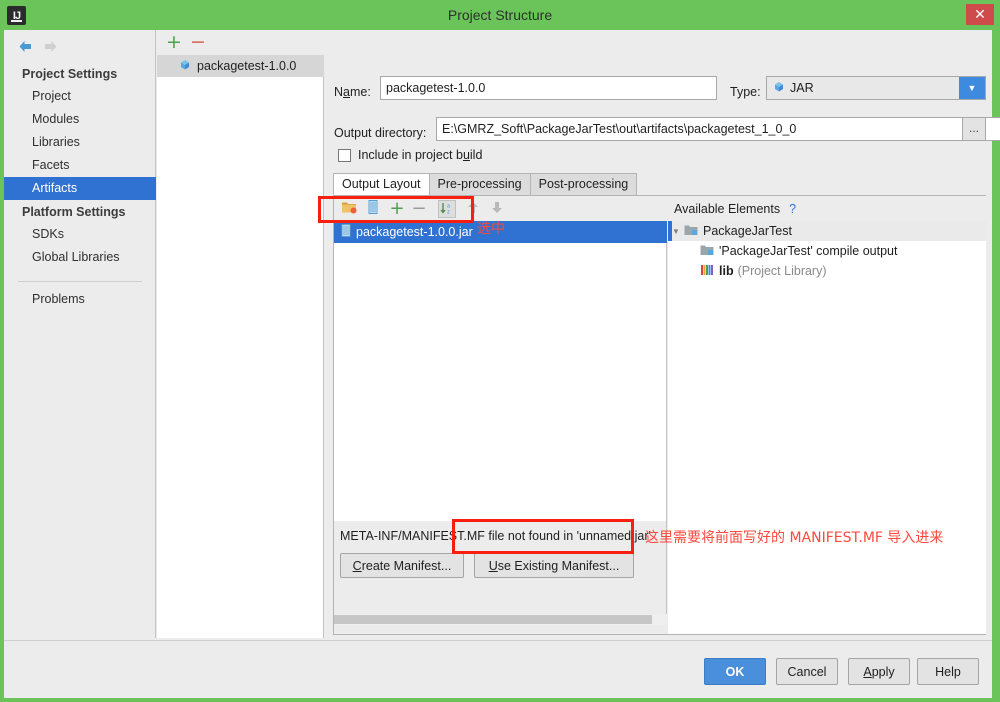 The width and height of the screenshot is (1000, 702). What do you see at coordinates (727, 208) in the screenshot?
I see `available-elements-label: Available Elements` at bounding box center [727, 208].